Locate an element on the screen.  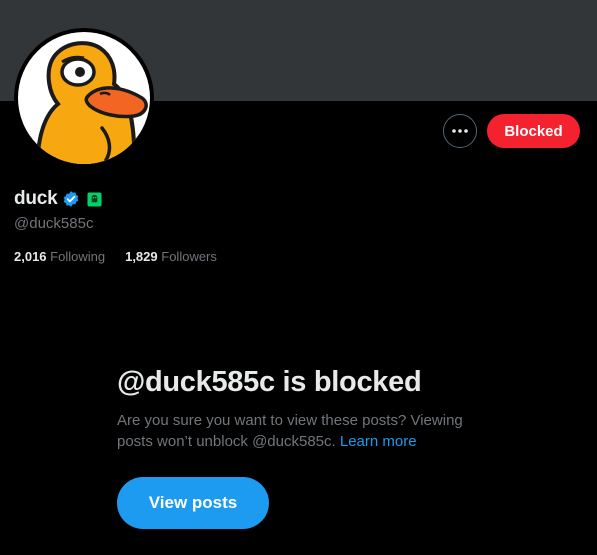
display-name: duck is located at coordinates (36, 198).